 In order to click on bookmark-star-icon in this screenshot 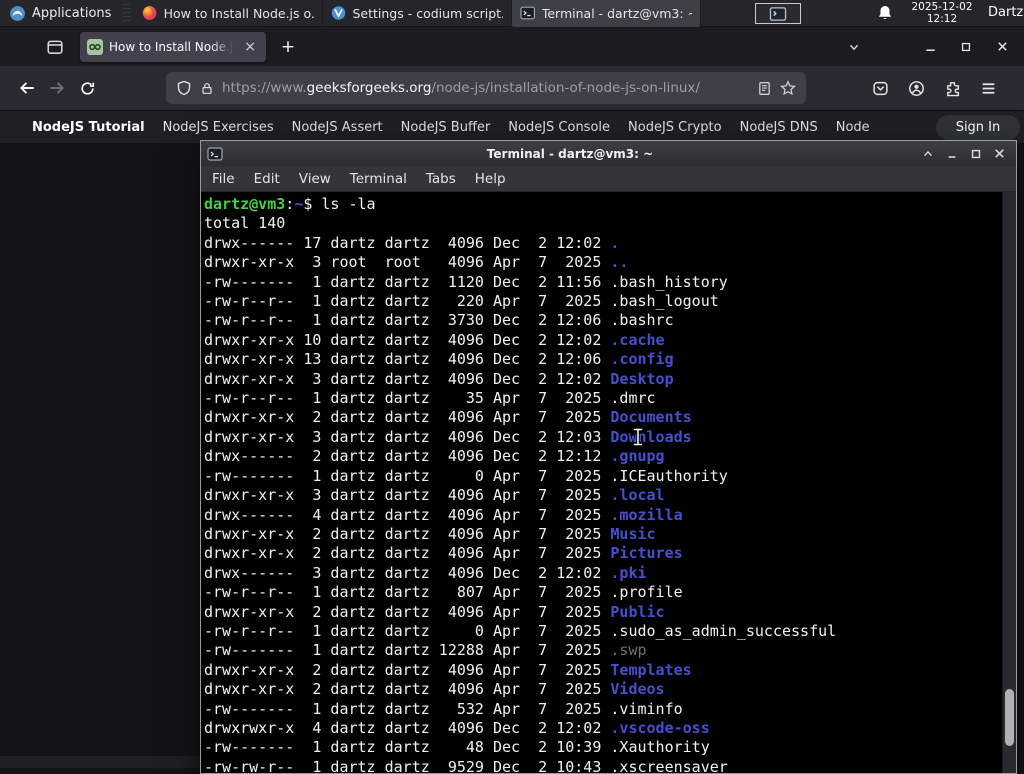, I will do `click(788, 88)`.